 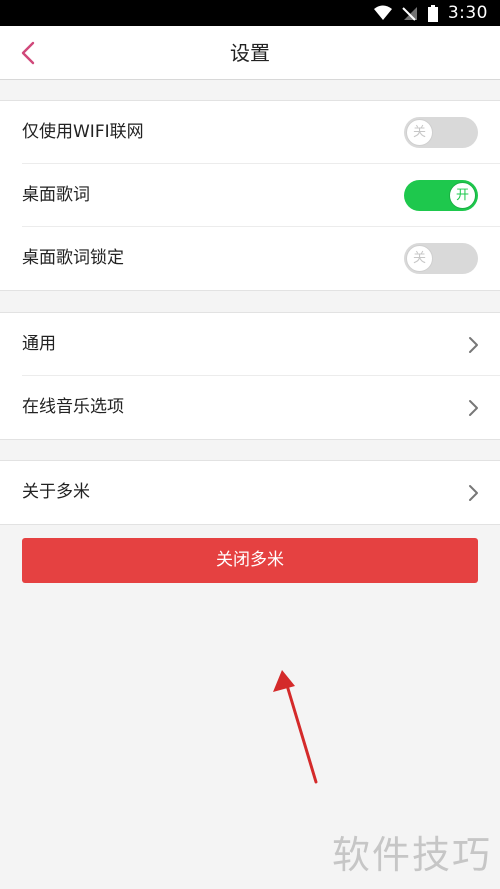 I want to click on watermark: 软件技巧, so click(x=411, y=855).